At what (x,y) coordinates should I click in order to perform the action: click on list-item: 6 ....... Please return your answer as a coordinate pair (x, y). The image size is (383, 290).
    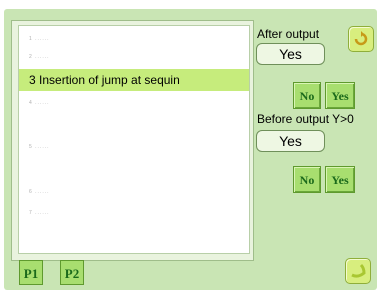
    Looking at the image, I should click on (134, 192).